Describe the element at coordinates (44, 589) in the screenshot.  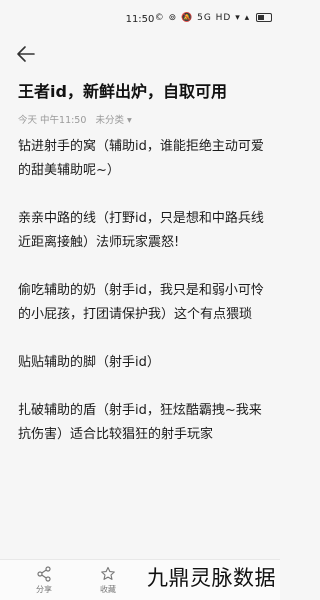
I see `share-label: 分享` at that location.